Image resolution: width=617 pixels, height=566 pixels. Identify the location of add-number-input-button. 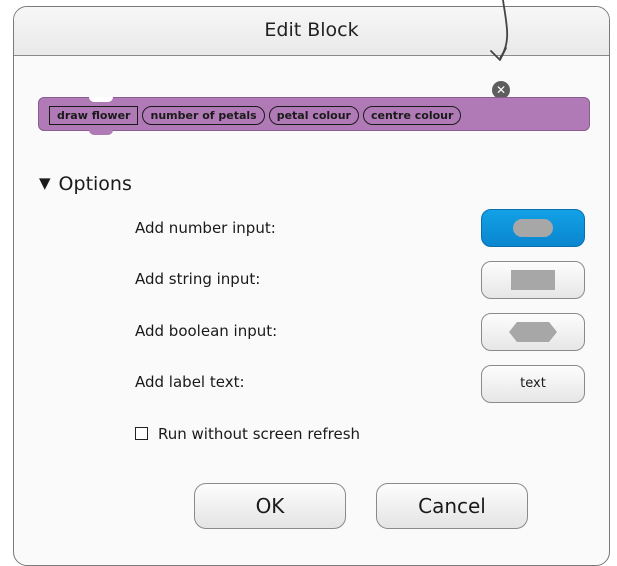
(533, 228).